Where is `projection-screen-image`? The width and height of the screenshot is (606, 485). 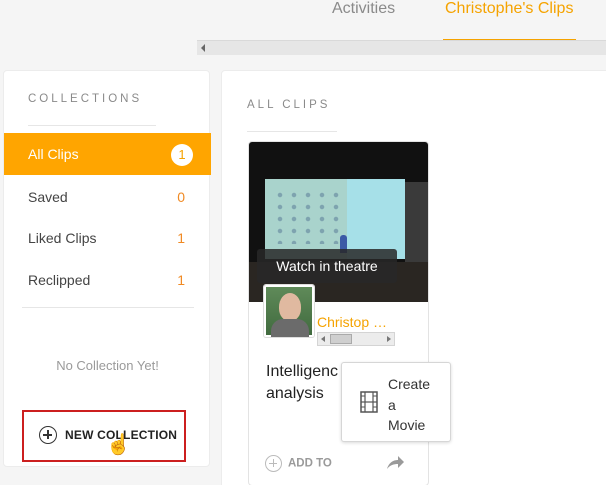
projection-screen-image is located at coordinates (335, 219).